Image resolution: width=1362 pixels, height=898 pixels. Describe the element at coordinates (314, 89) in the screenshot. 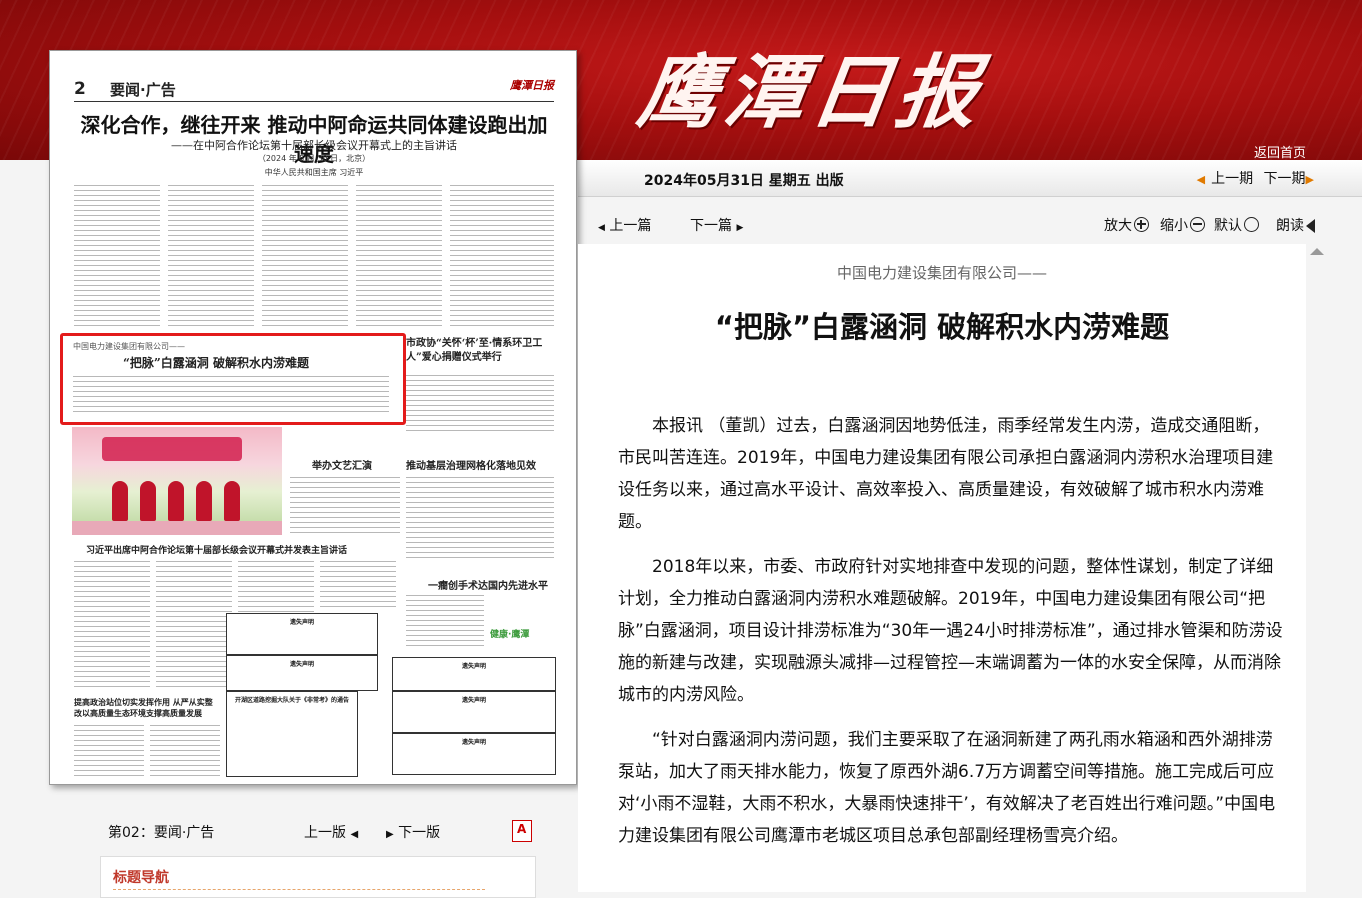

I see `page-header: 2 要闻·广告 鹰潭日报` at that location.